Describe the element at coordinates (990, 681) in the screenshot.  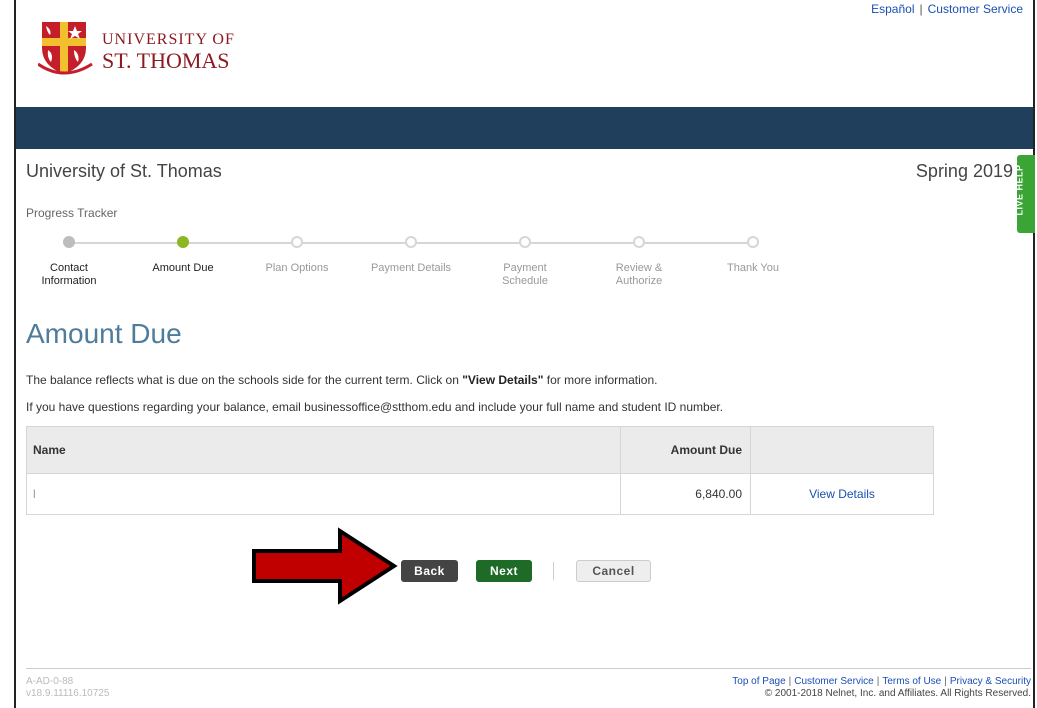
I see `privacy-security-link: Privacy & Security` at that location.